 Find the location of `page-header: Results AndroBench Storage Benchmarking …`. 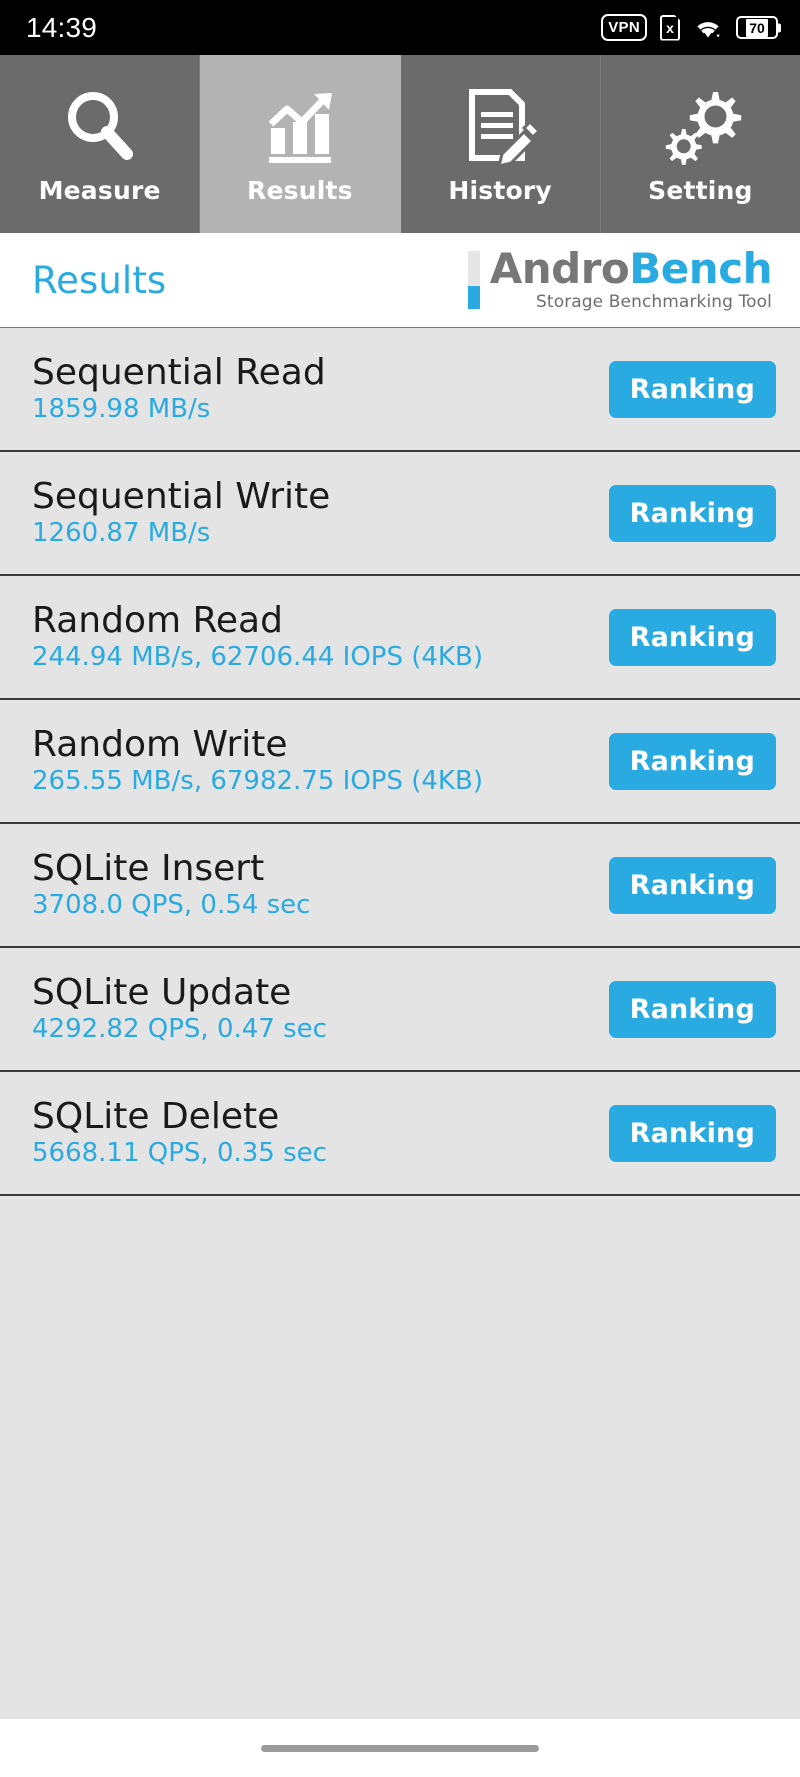

page-header: Results AndroBench Storage Benchmarking … is located at coordinates (400, 280).